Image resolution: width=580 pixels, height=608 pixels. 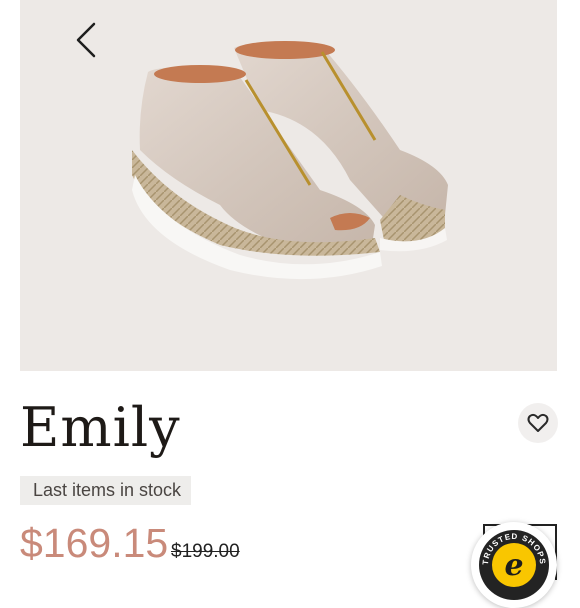 I want to click on back-button, so click(x=86, y=40).